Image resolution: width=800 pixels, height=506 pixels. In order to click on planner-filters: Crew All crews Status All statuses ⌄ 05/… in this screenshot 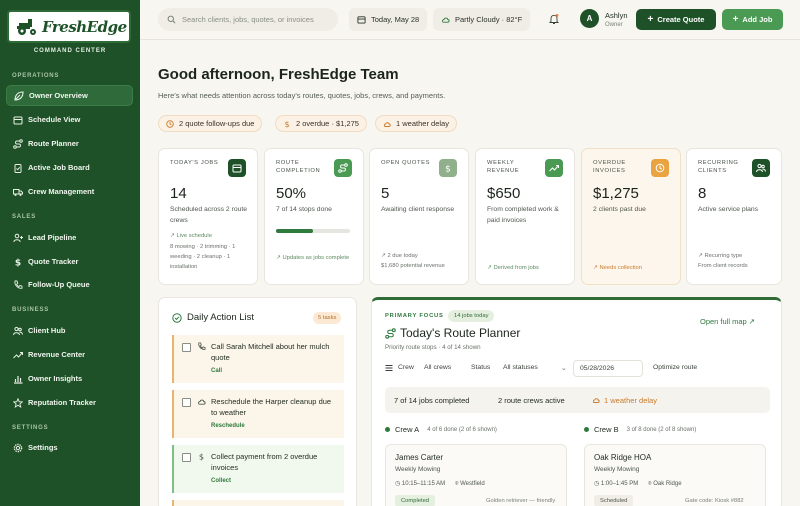, I will do `click(577, 368)`.